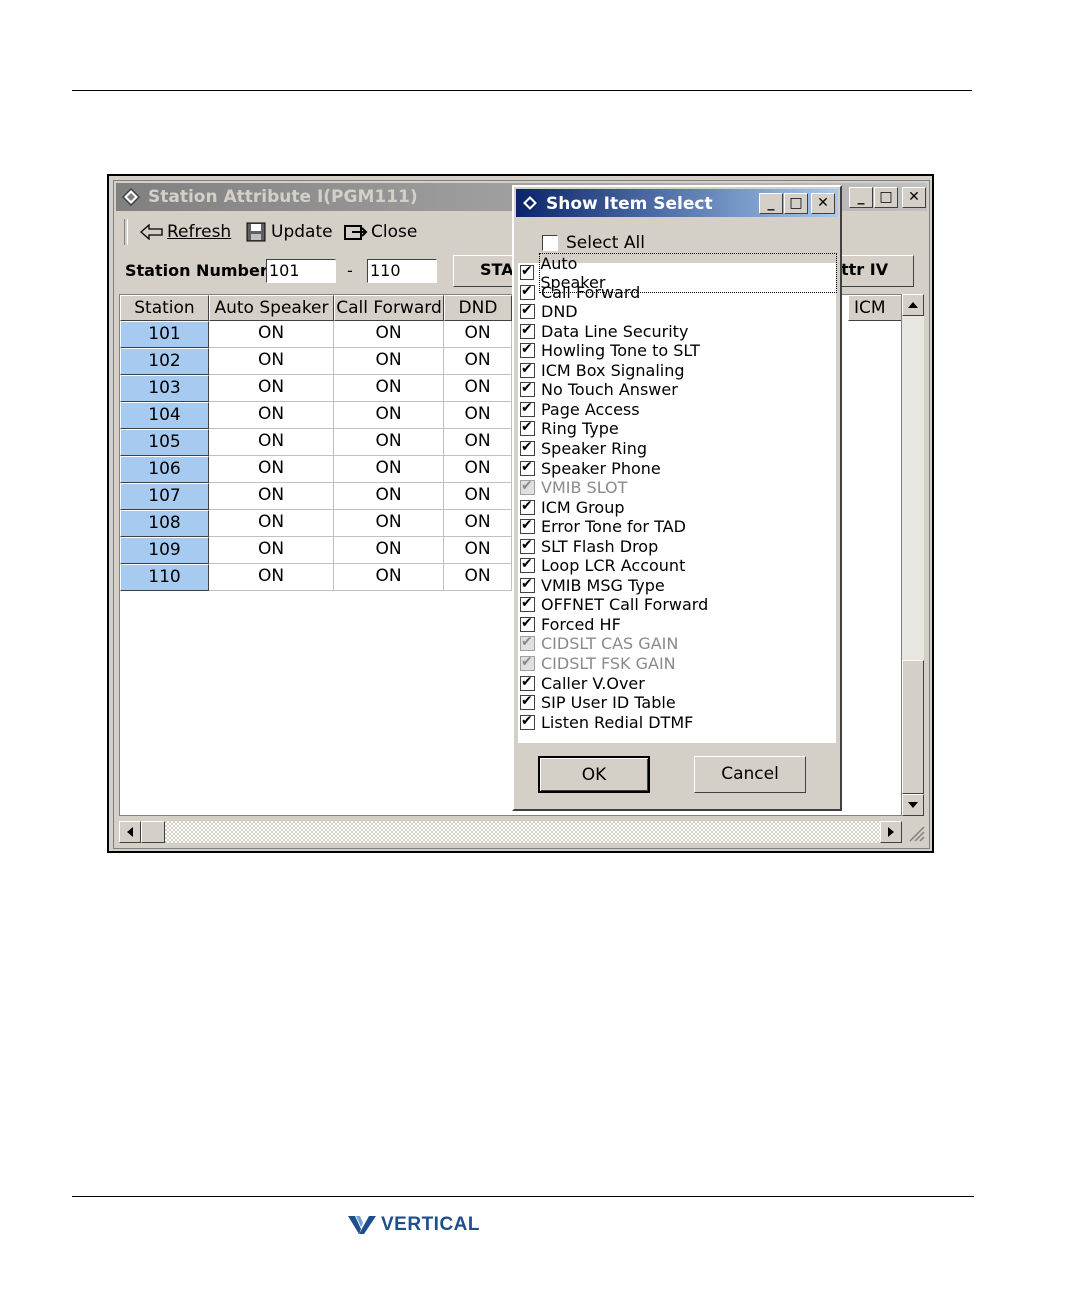  What do you see at coordinates (164, 442) in the screenshot?
I see `row-header-station: 105` at bounding box center [164, 442].